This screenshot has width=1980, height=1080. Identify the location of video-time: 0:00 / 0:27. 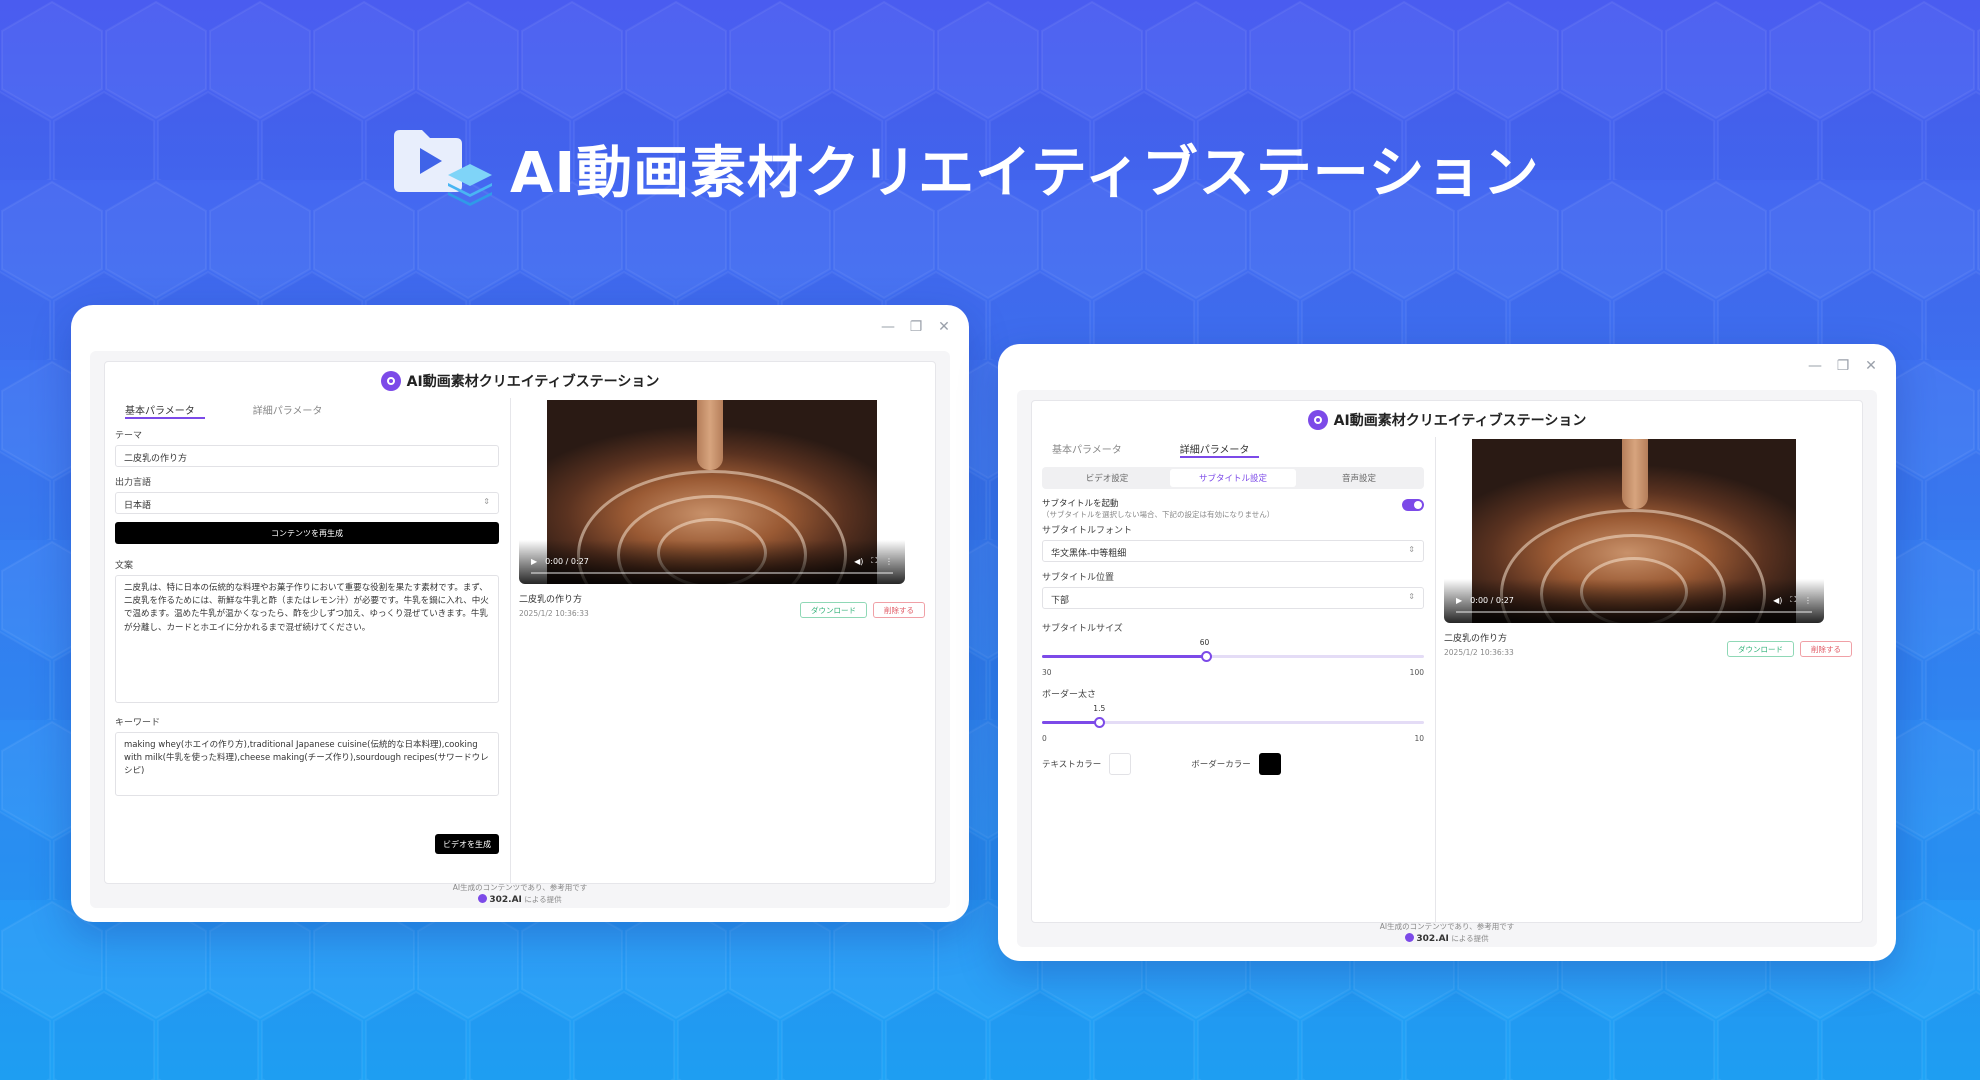
(567, 561).